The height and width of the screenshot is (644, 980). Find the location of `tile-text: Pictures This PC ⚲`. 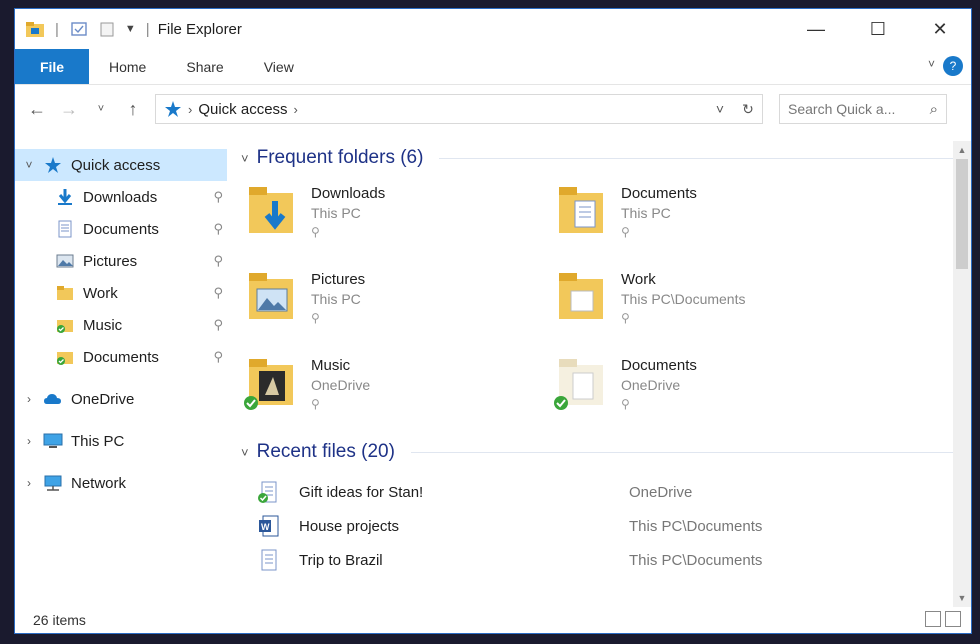

tile-text: Pictures This PC ⚲ is located at coordinates (338, 303).